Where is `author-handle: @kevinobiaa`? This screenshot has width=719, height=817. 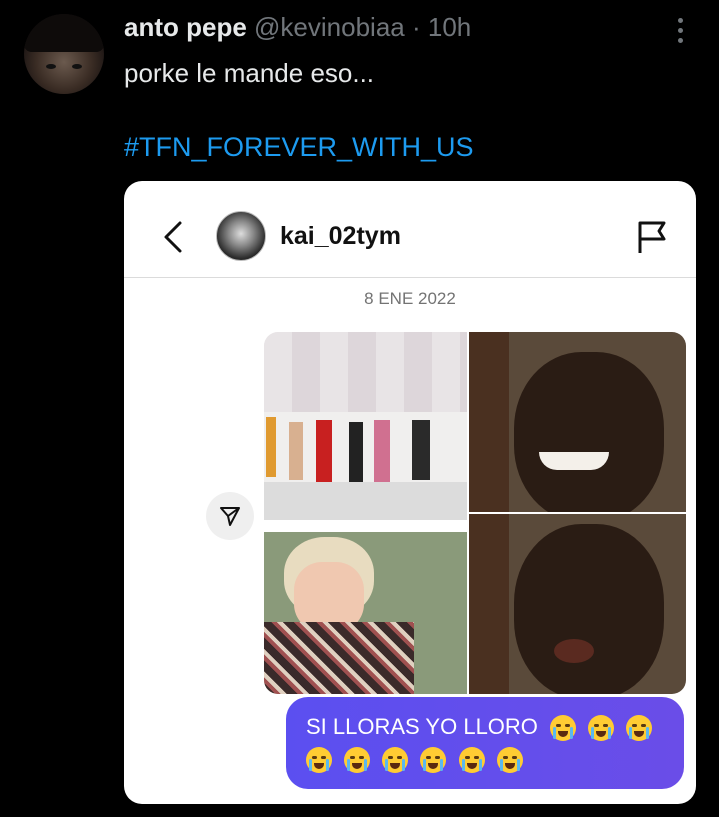 author-handle: @kevinobiaa is located at coordinates (329, 27).